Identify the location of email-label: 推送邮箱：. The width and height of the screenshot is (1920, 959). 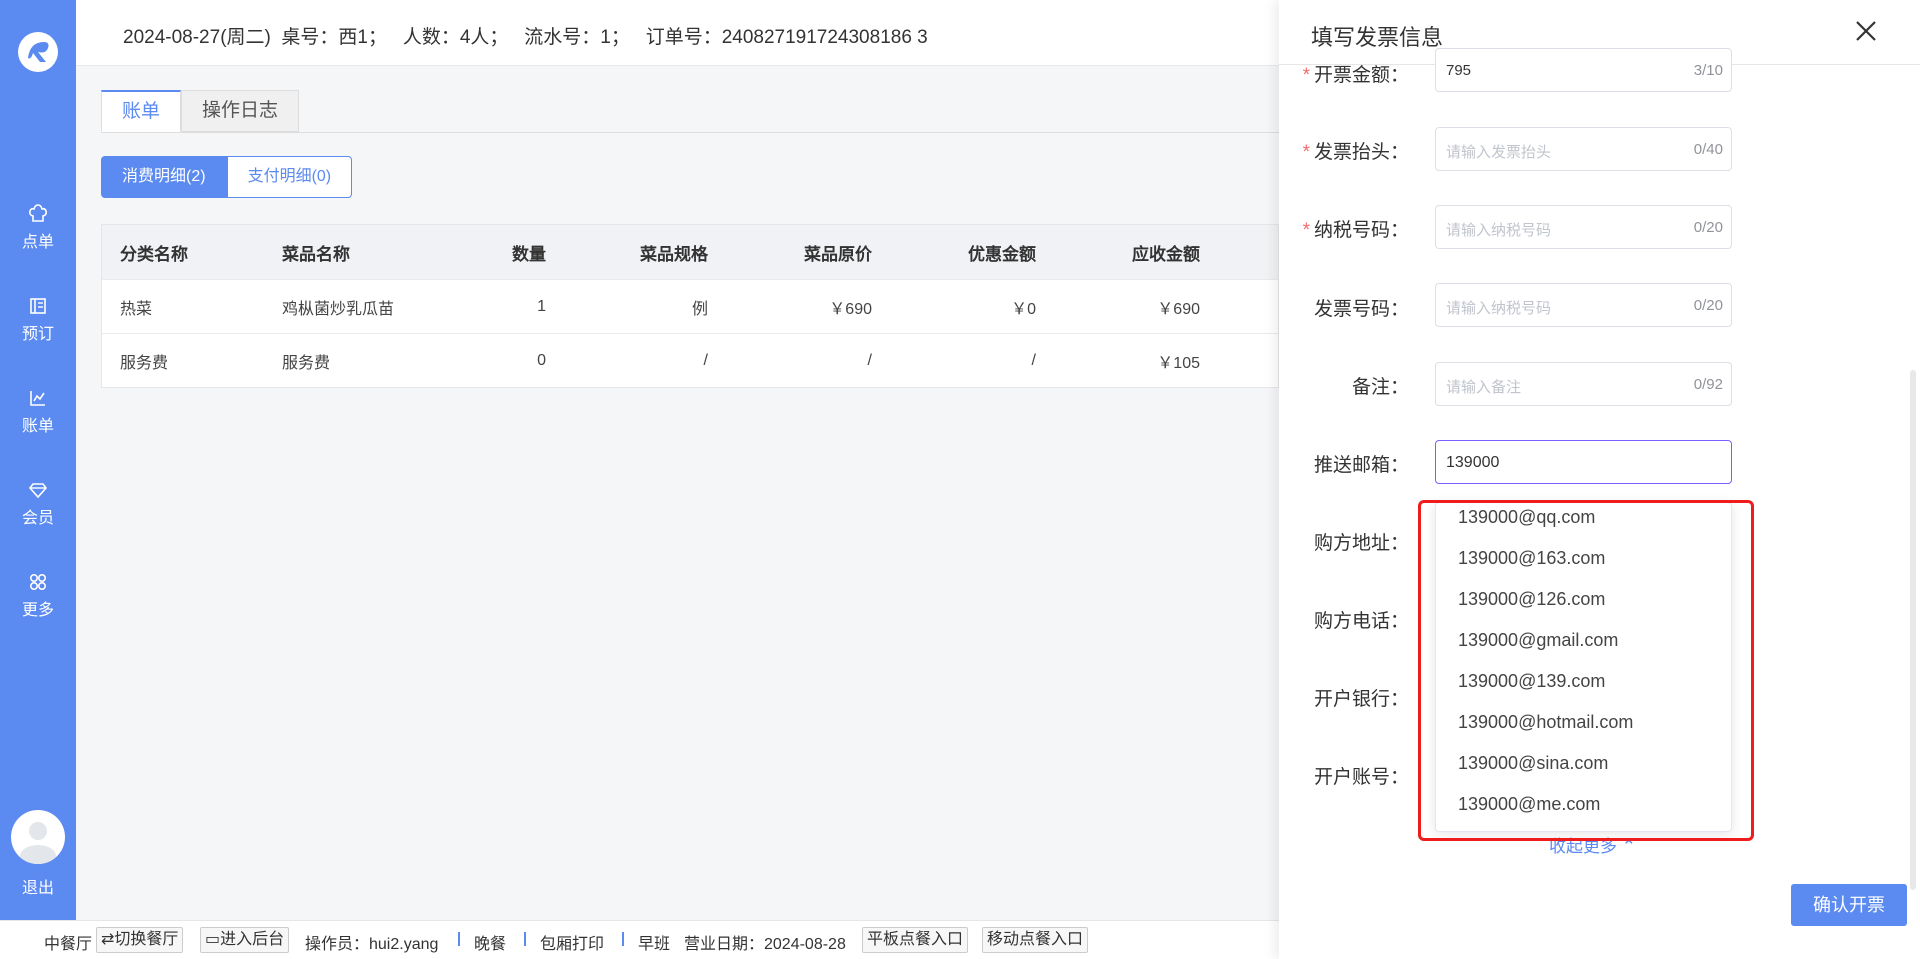
(1344, 463).